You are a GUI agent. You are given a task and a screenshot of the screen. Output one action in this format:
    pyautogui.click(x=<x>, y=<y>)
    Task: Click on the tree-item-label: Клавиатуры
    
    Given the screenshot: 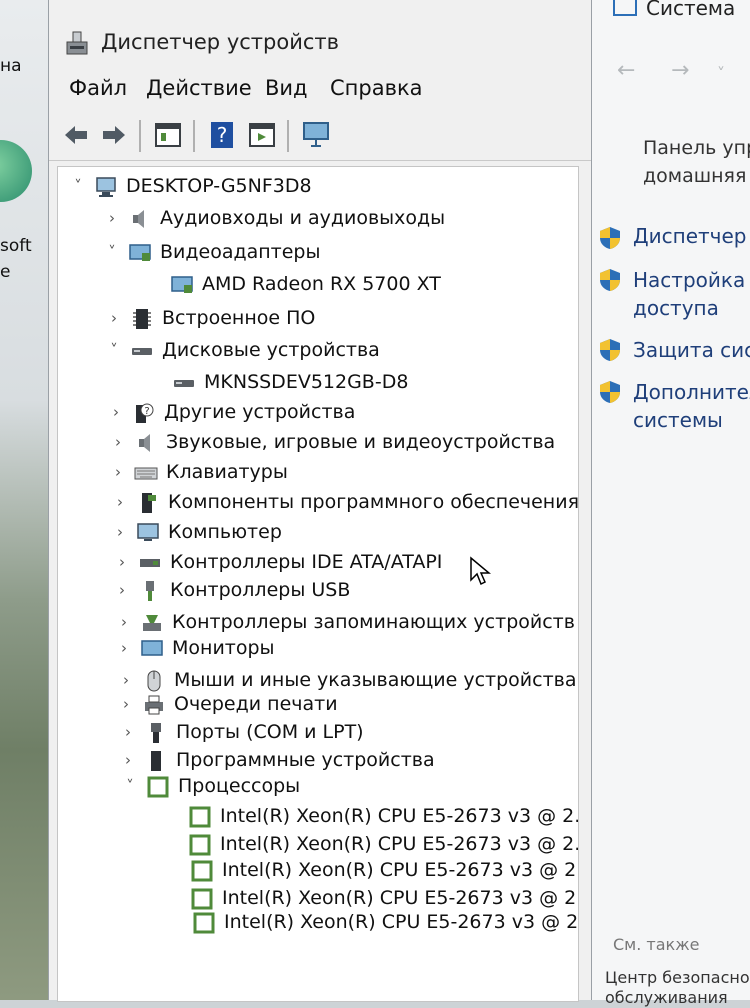 What is the action you would take?
    pyautogui.click(x=227, y=472)
    